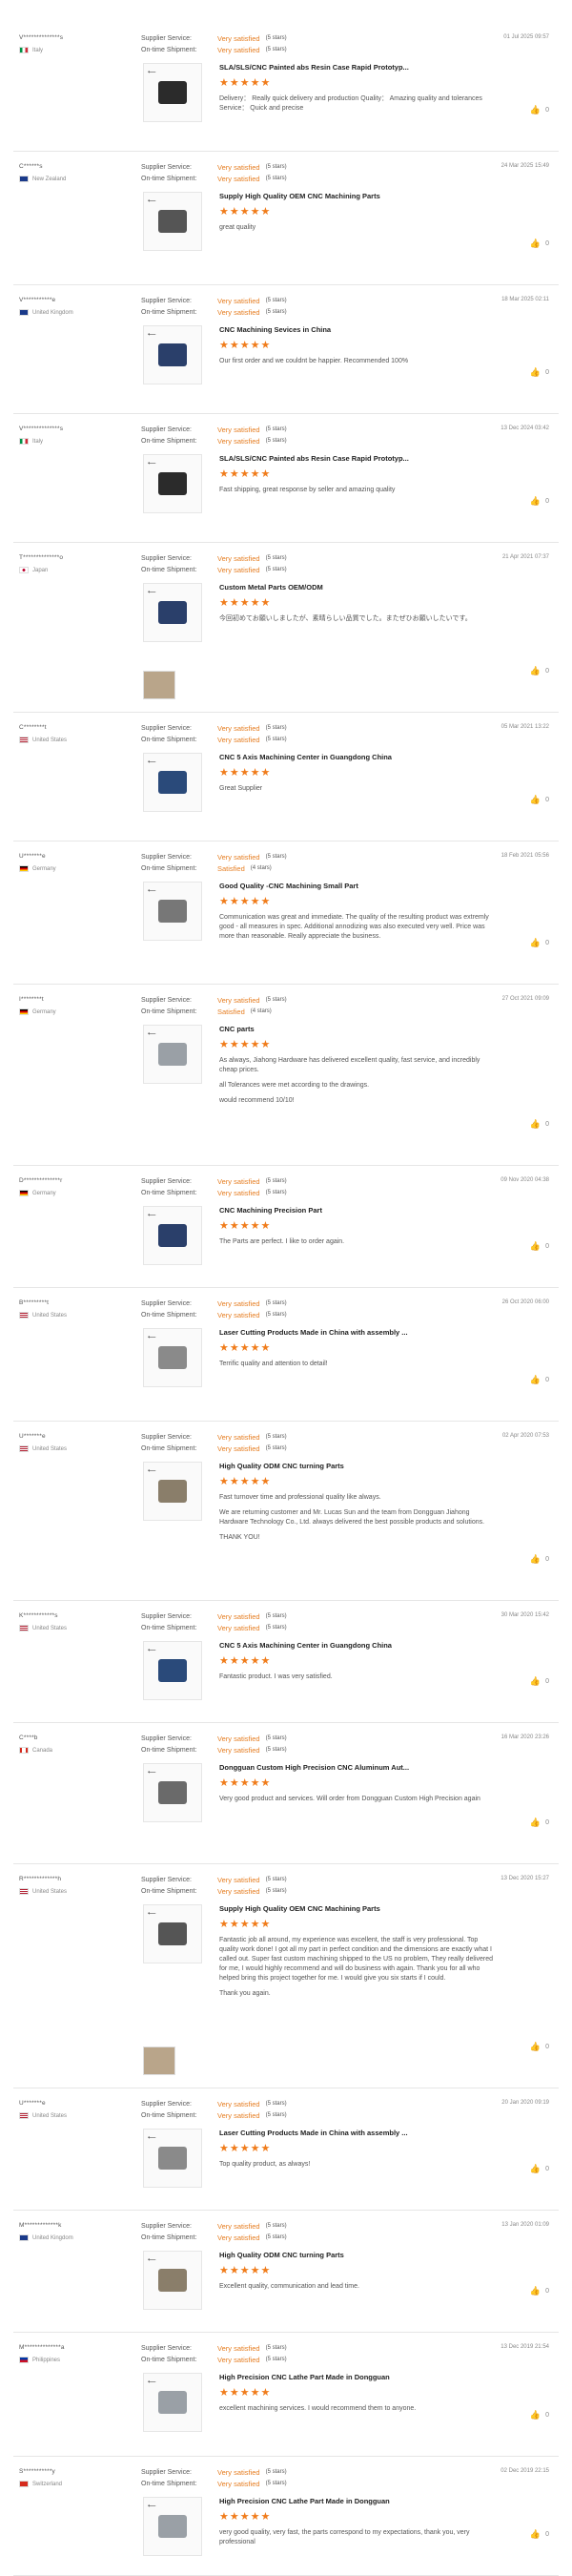 This screenshot has width=572, height=2576. What do you see at coordinates (357, 329) in the screenshot?
I see `product-name-link: CNC Machining Sevices in China` at bounding box center [357, 329].